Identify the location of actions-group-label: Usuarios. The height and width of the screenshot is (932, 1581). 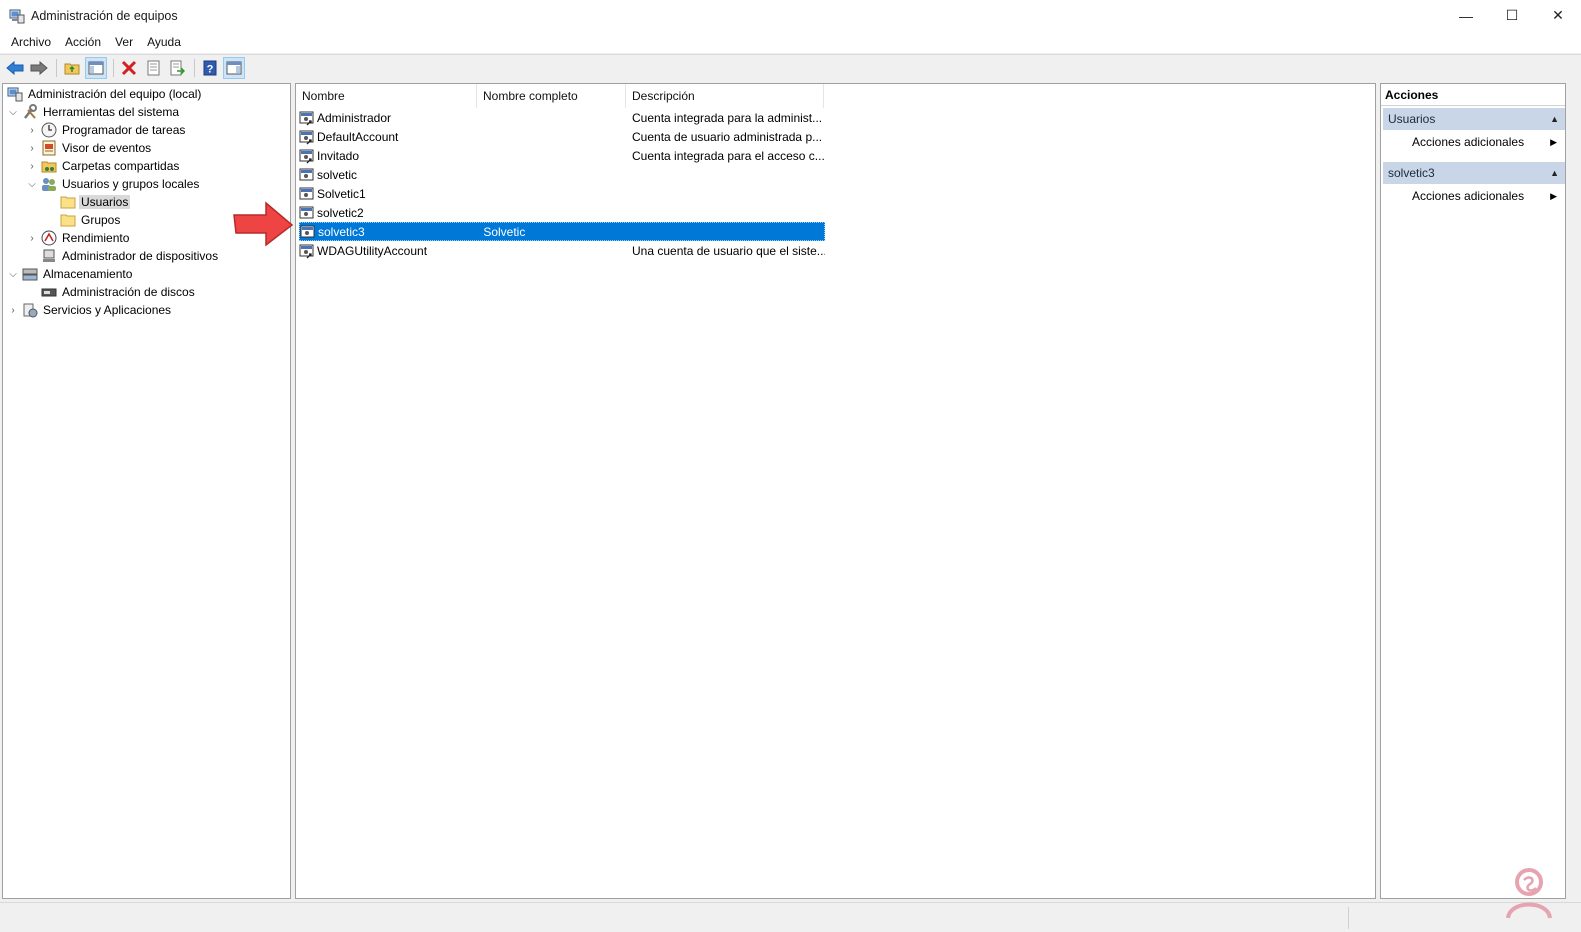
(1412, 119).